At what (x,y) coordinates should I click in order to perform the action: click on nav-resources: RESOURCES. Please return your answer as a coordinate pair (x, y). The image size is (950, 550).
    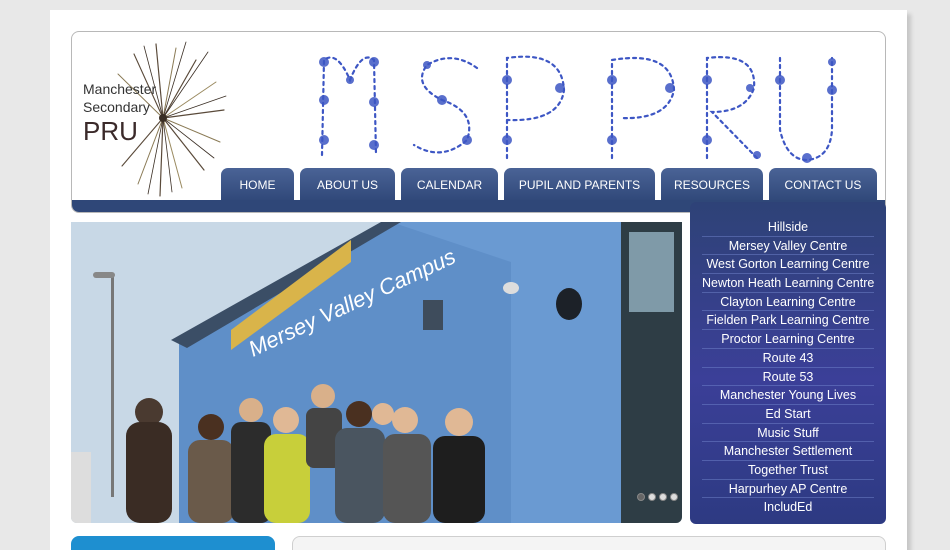
    Looking at the image, I should click on (712, 185).